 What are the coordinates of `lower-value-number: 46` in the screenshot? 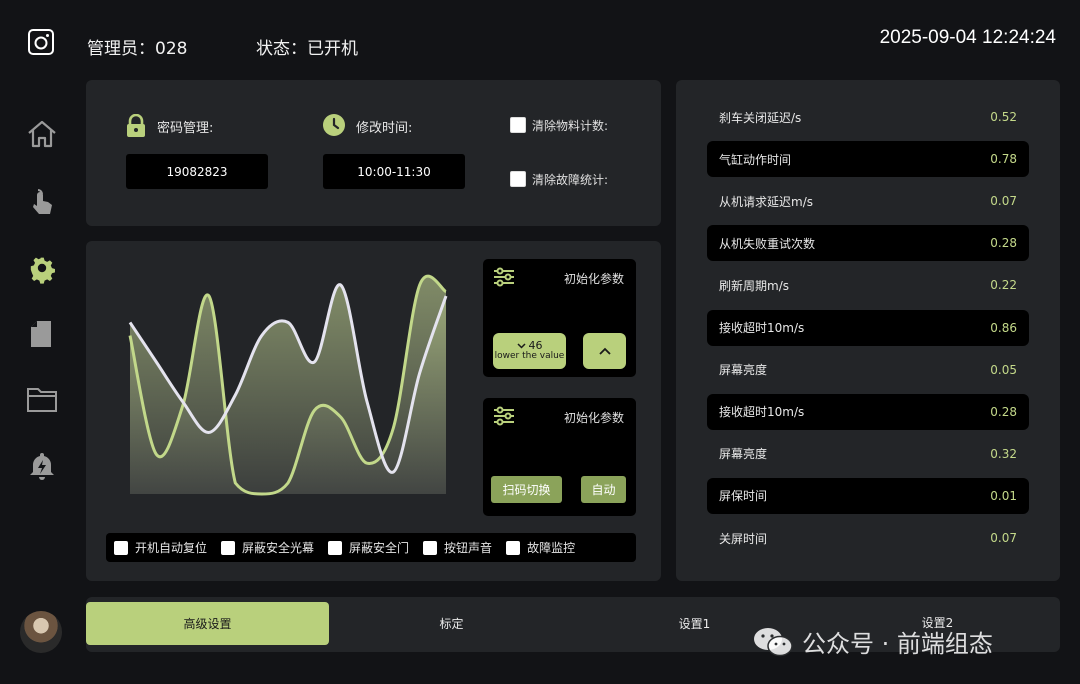 It's located at (535, 345).